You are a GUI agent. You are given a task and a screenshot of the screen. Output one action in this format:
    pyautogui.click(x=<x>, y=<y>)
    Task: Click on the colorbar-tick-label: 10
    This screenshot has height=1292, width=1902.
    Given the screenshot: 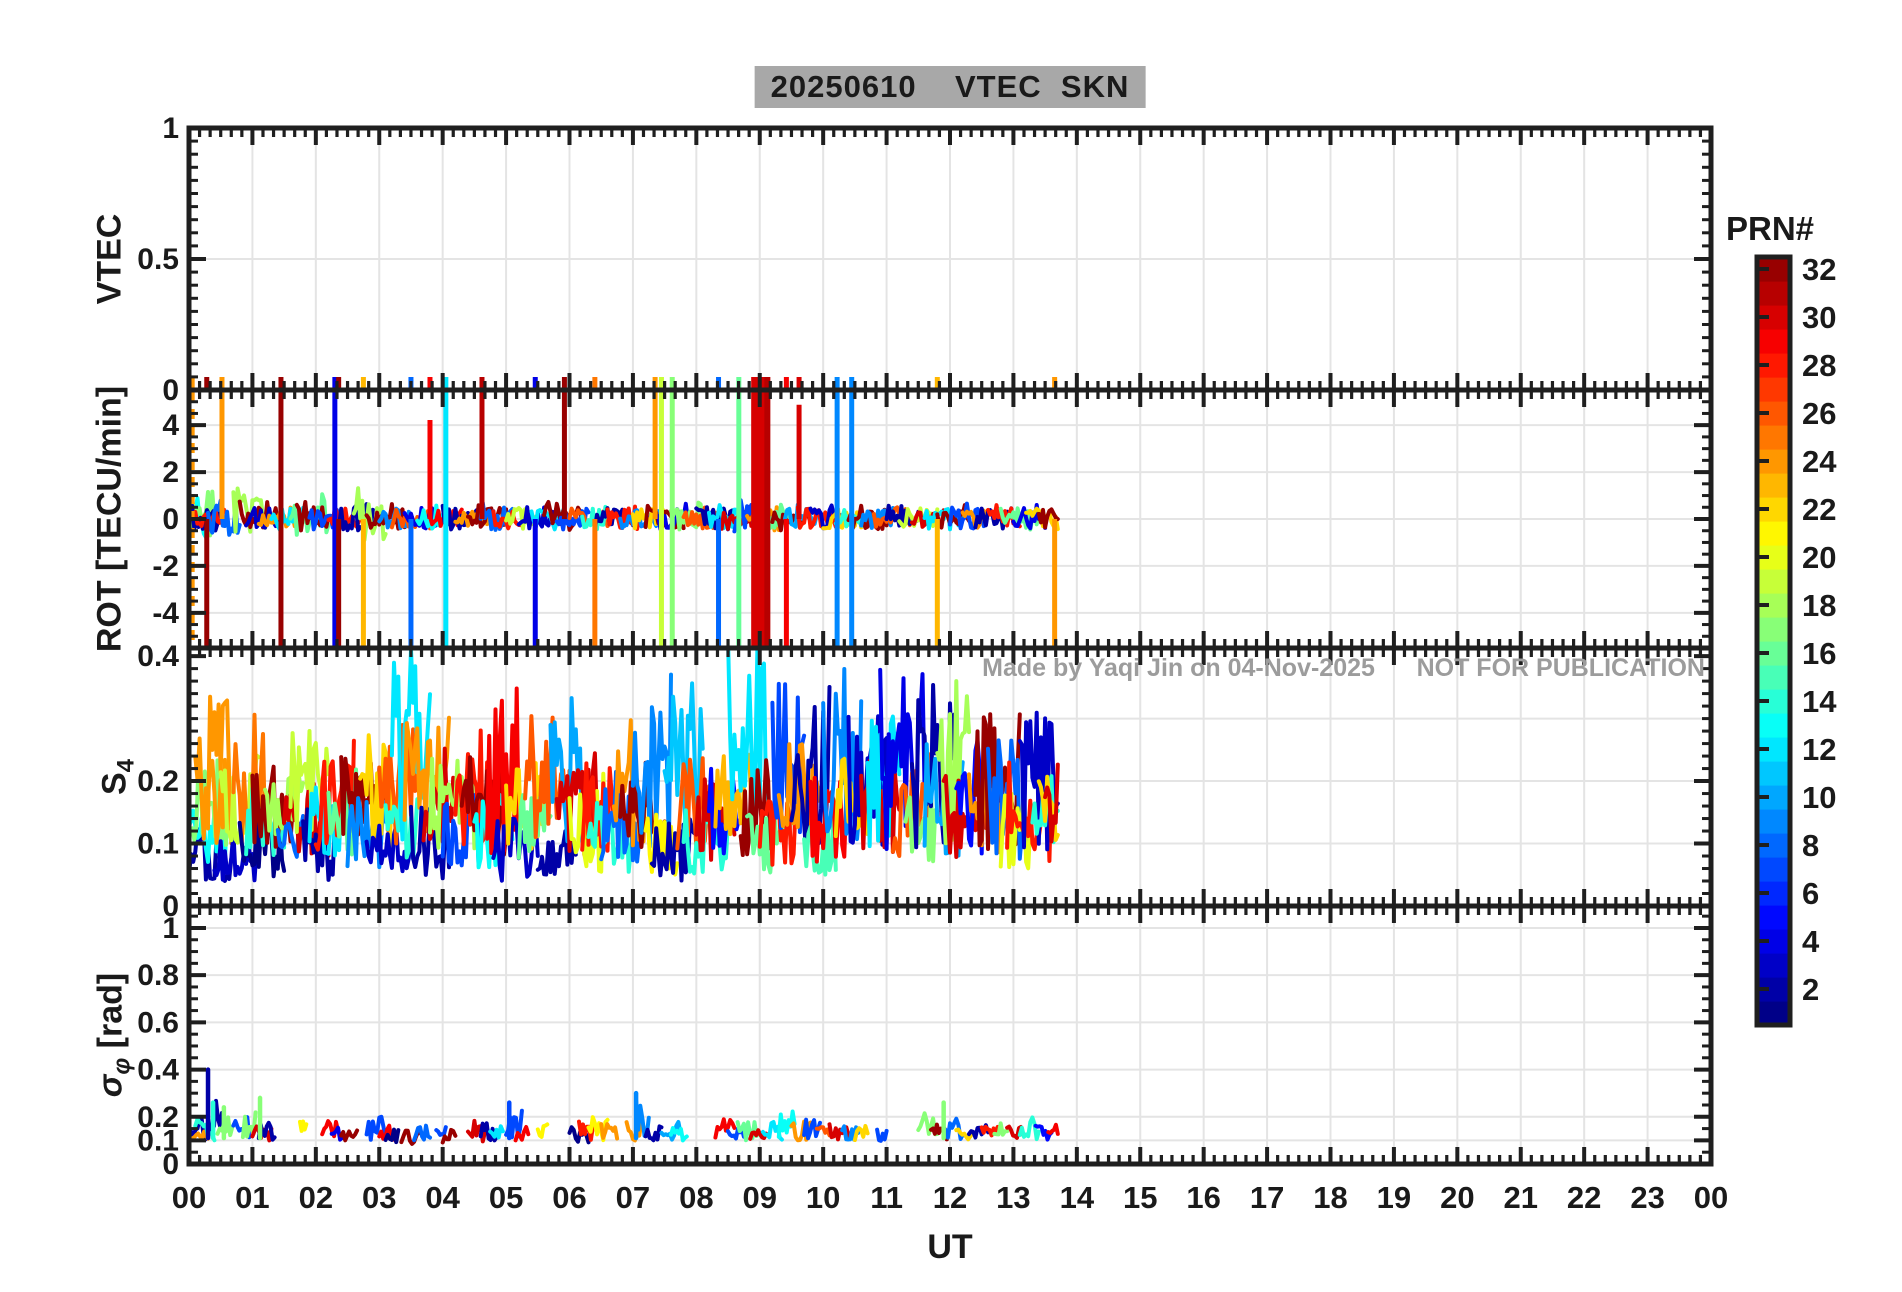 What is the action you would take?
    pyautogui.click(x=1819, y=797)
    